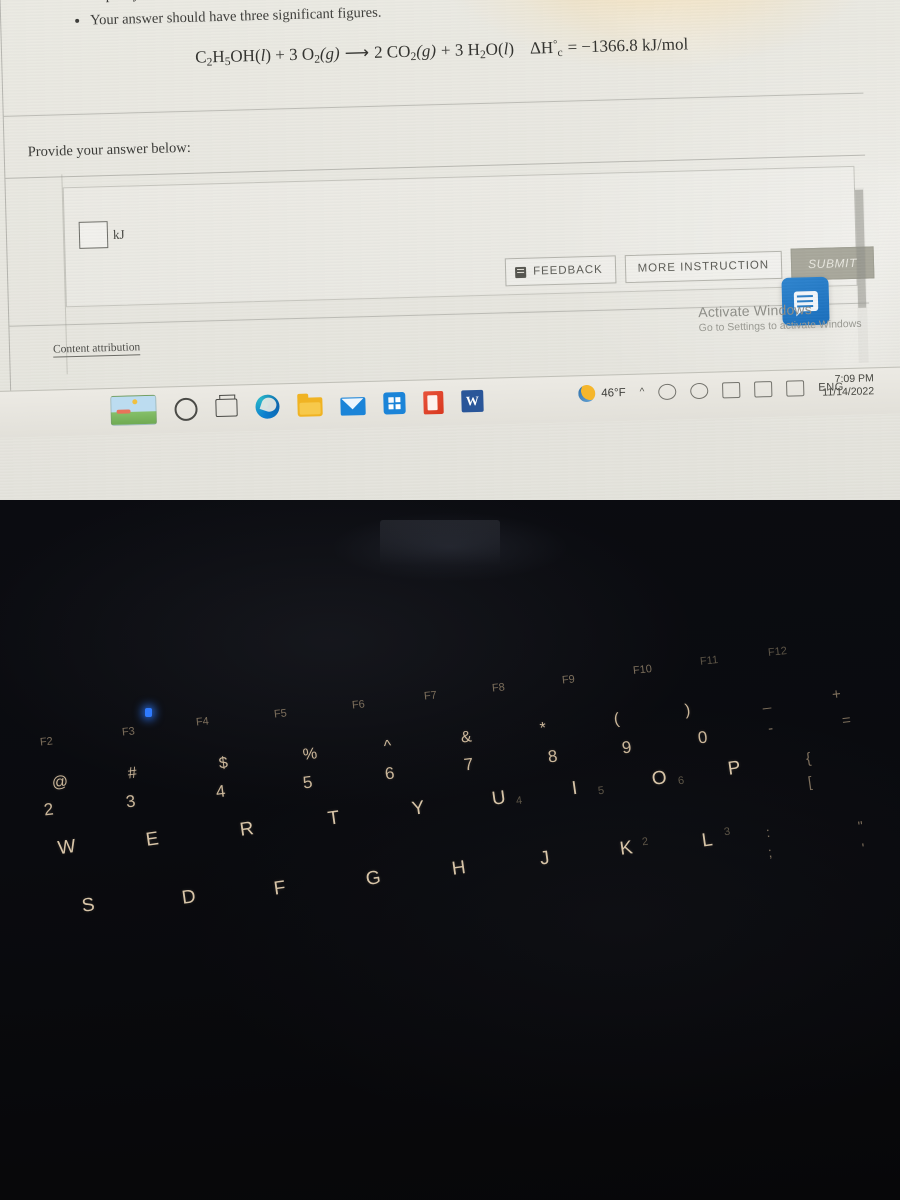 The height and width of the screenshot is (1200, 900). Describe the element at coordinates (218, 56) in the screenshot. I see `eq-part: H` at that location.